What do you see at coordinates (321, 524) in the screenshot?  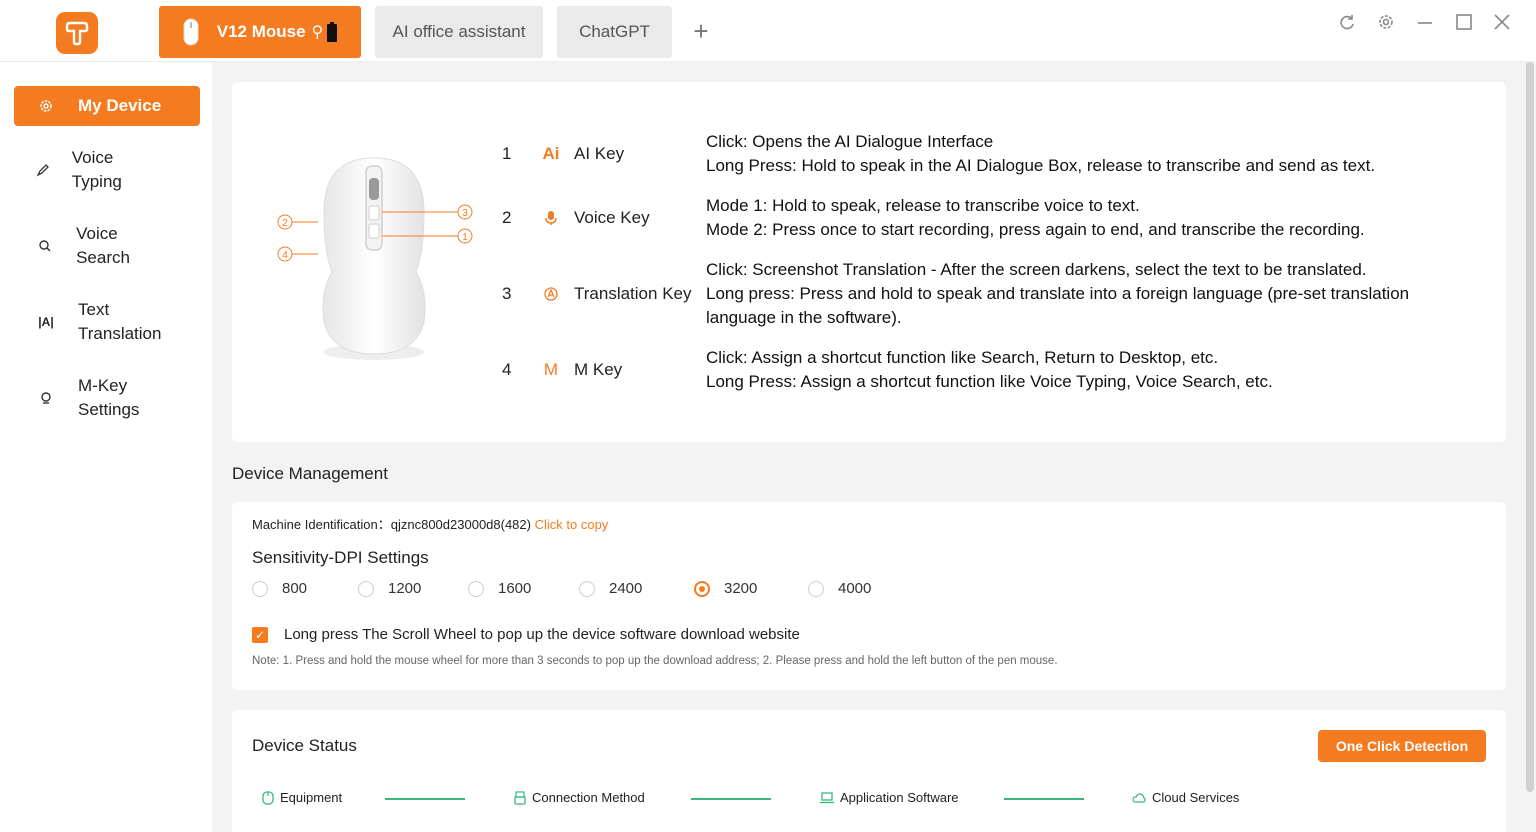 I see `machine-label: Machine Identification：` at bounding box center [321, 524].